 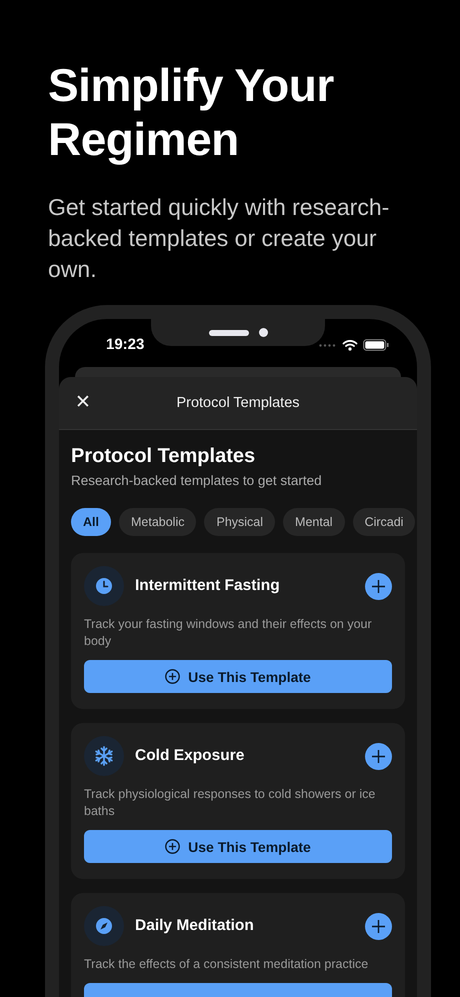 I want to click on status-time: 19:23, so click(x=125, y=344).